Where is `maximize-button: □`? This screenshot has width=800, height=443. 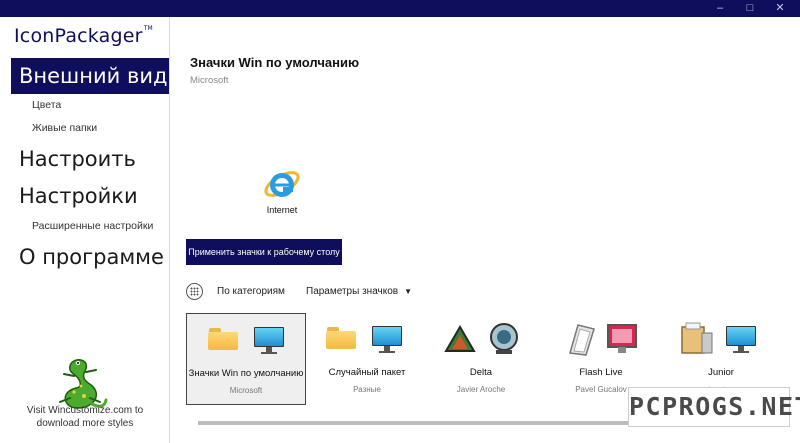
maximize-button: □ is located at coordinates (750, 8).